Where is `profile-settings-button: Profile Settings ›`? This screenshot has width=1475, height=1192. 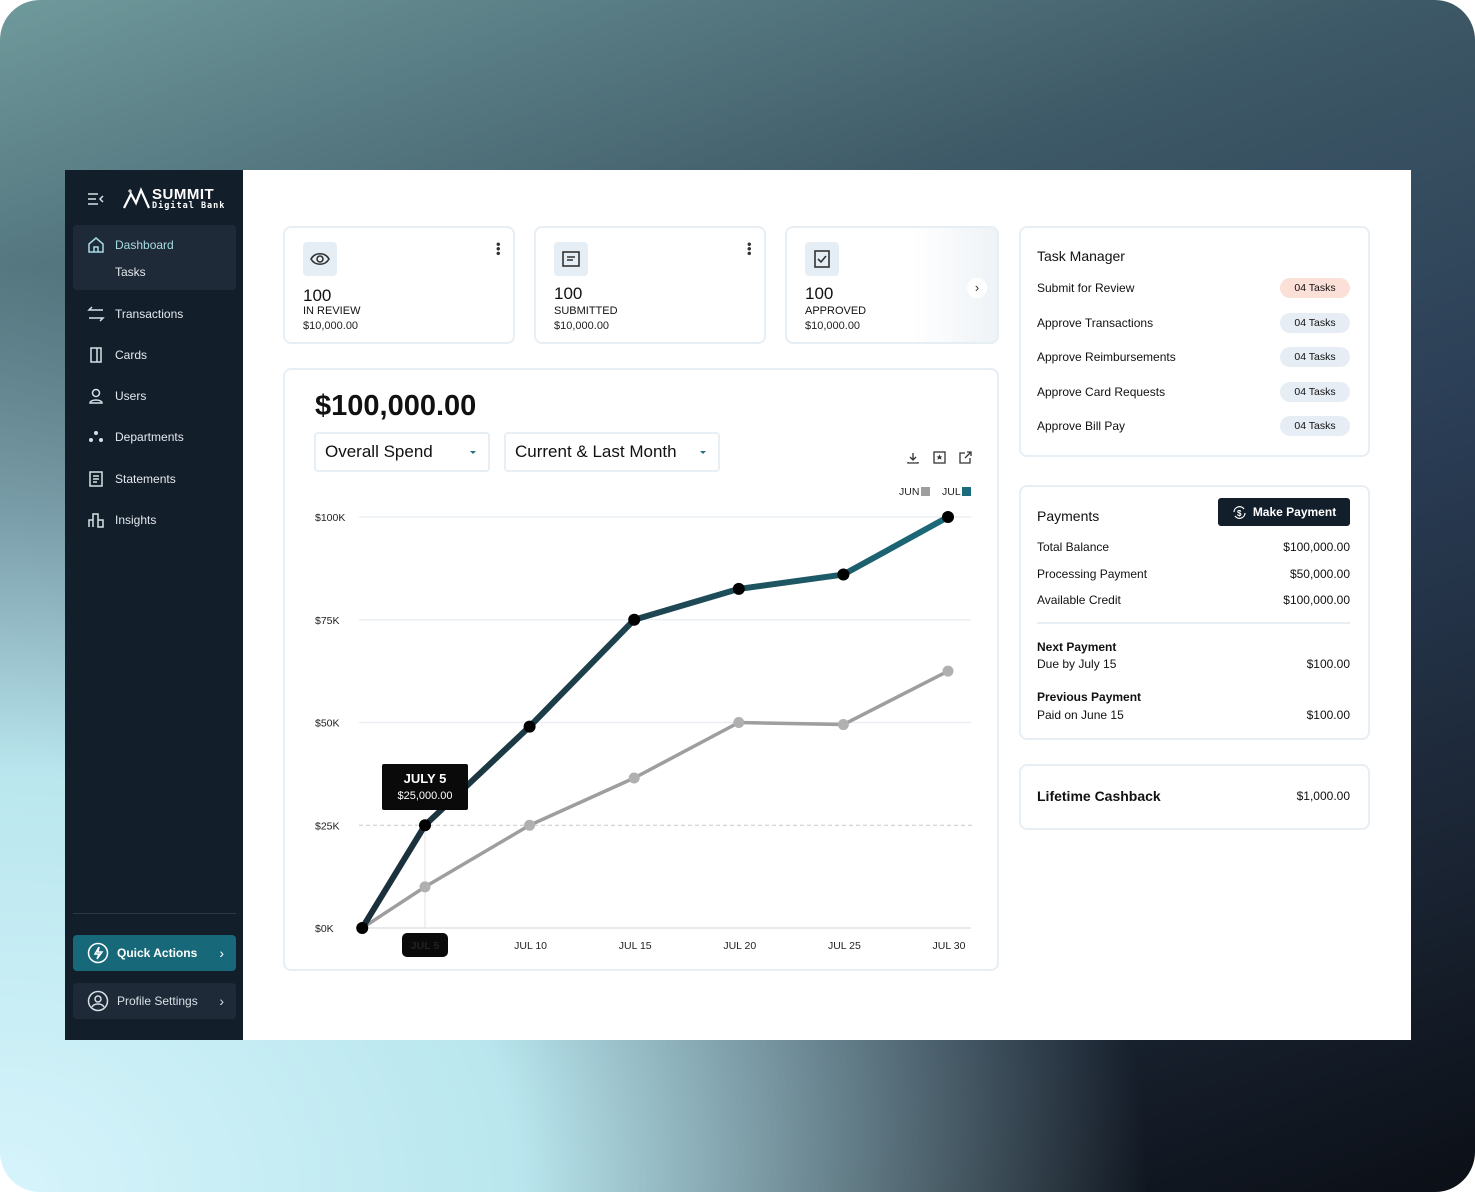
profile-settings-button: Profile Settings › is located at coordinates (154, 1001).